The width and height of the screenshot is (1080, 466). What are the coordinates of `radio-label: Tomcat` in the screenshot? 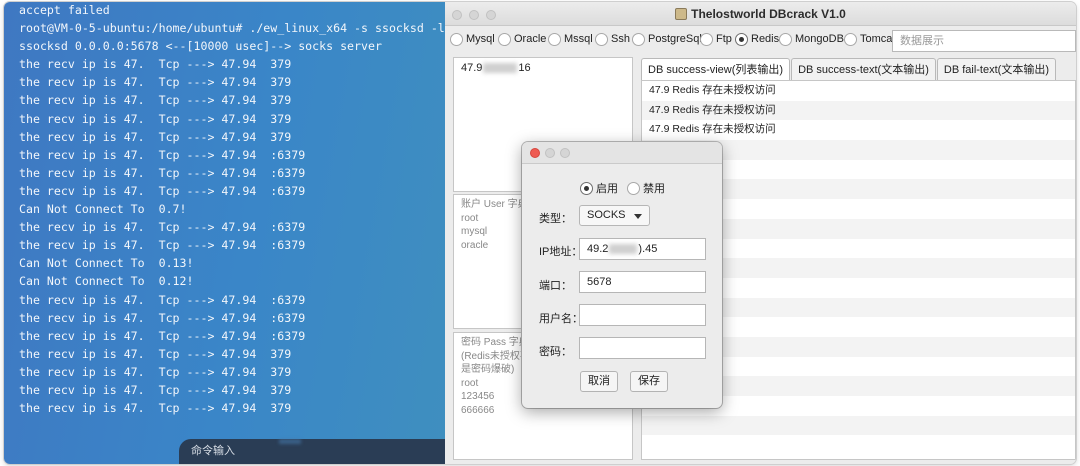 It's located at (878, 39).